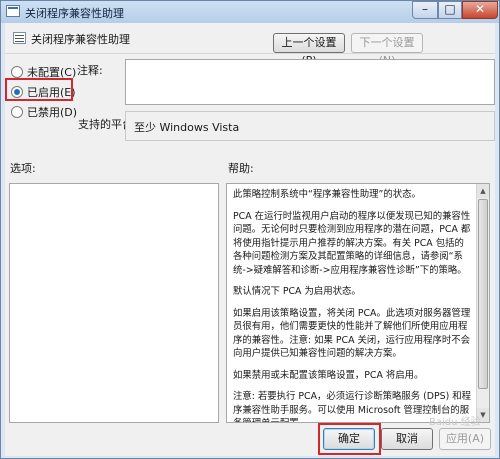  I want to click on close-button: ✕, so click(480, 10).